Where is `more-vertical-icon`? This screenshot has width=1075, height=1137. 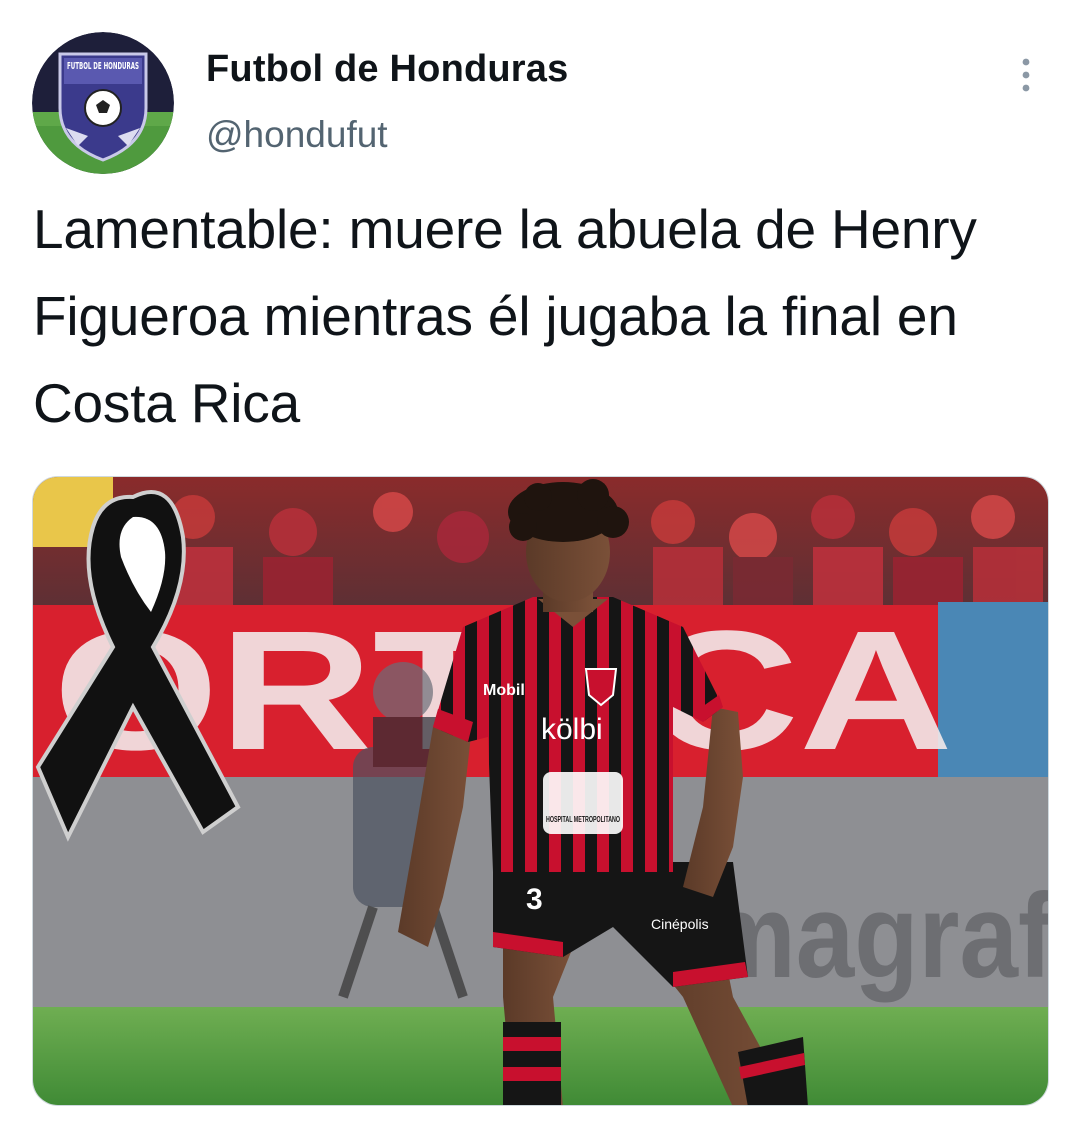 more-vertical-icon is located at coordinates (1026, 75).